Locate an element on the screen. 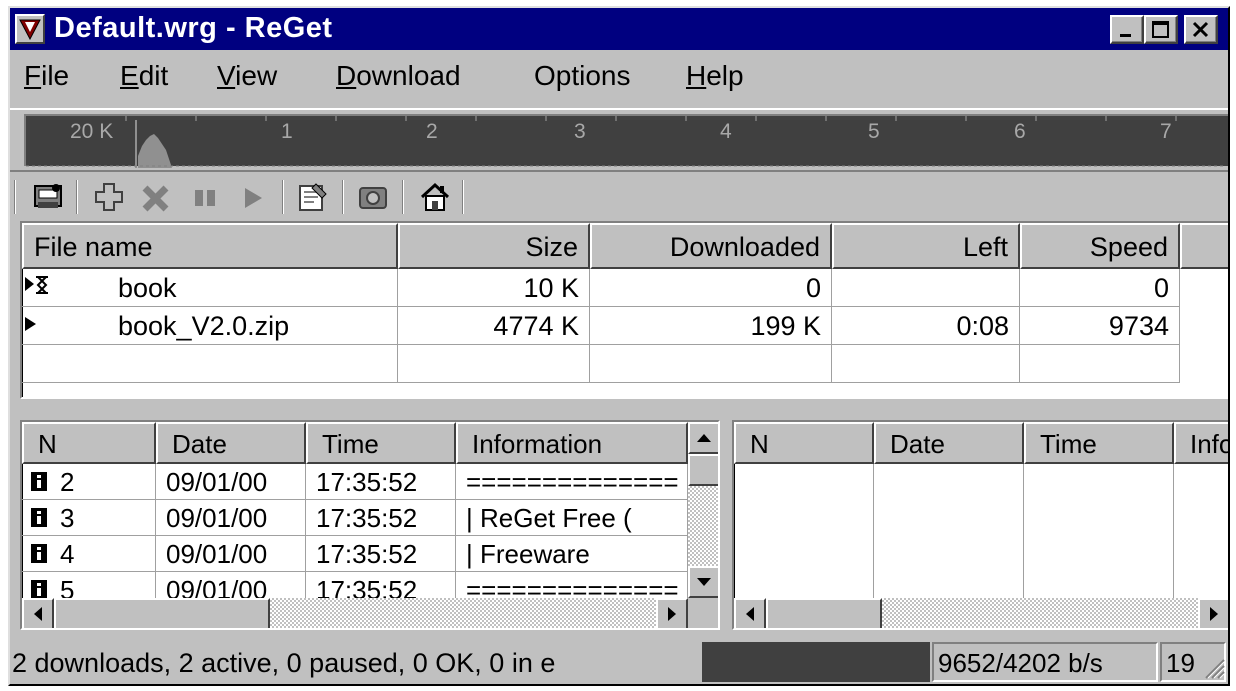  pause-icon is located at coordinates (205, 197).